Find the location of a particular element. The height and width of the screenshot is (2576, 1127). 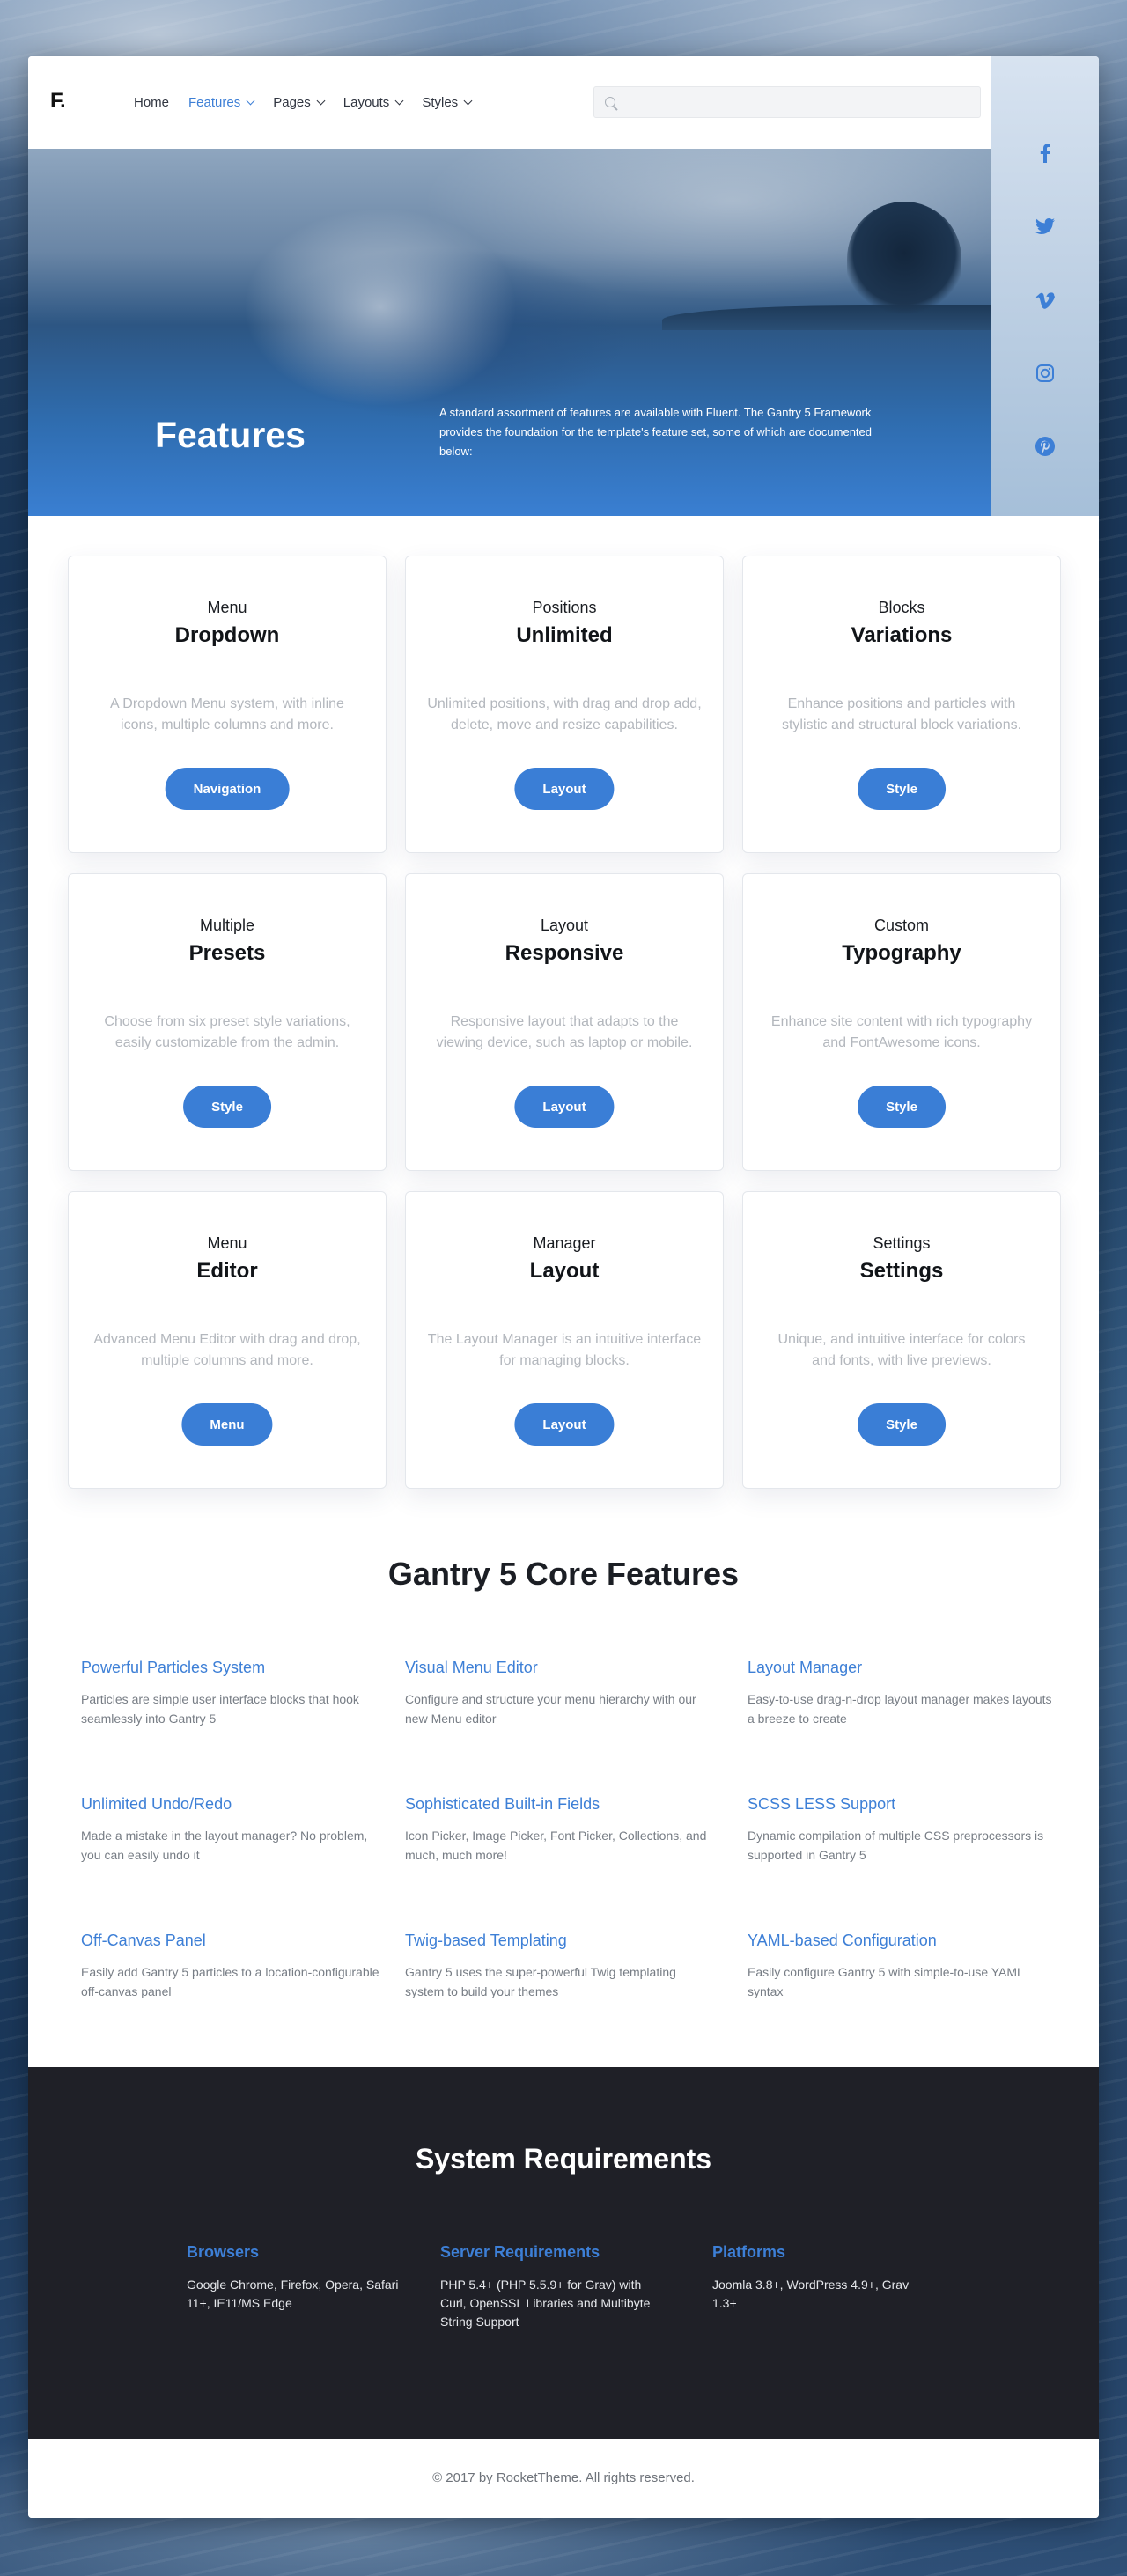

facebook-icon is located at coordinates (1045, 153).